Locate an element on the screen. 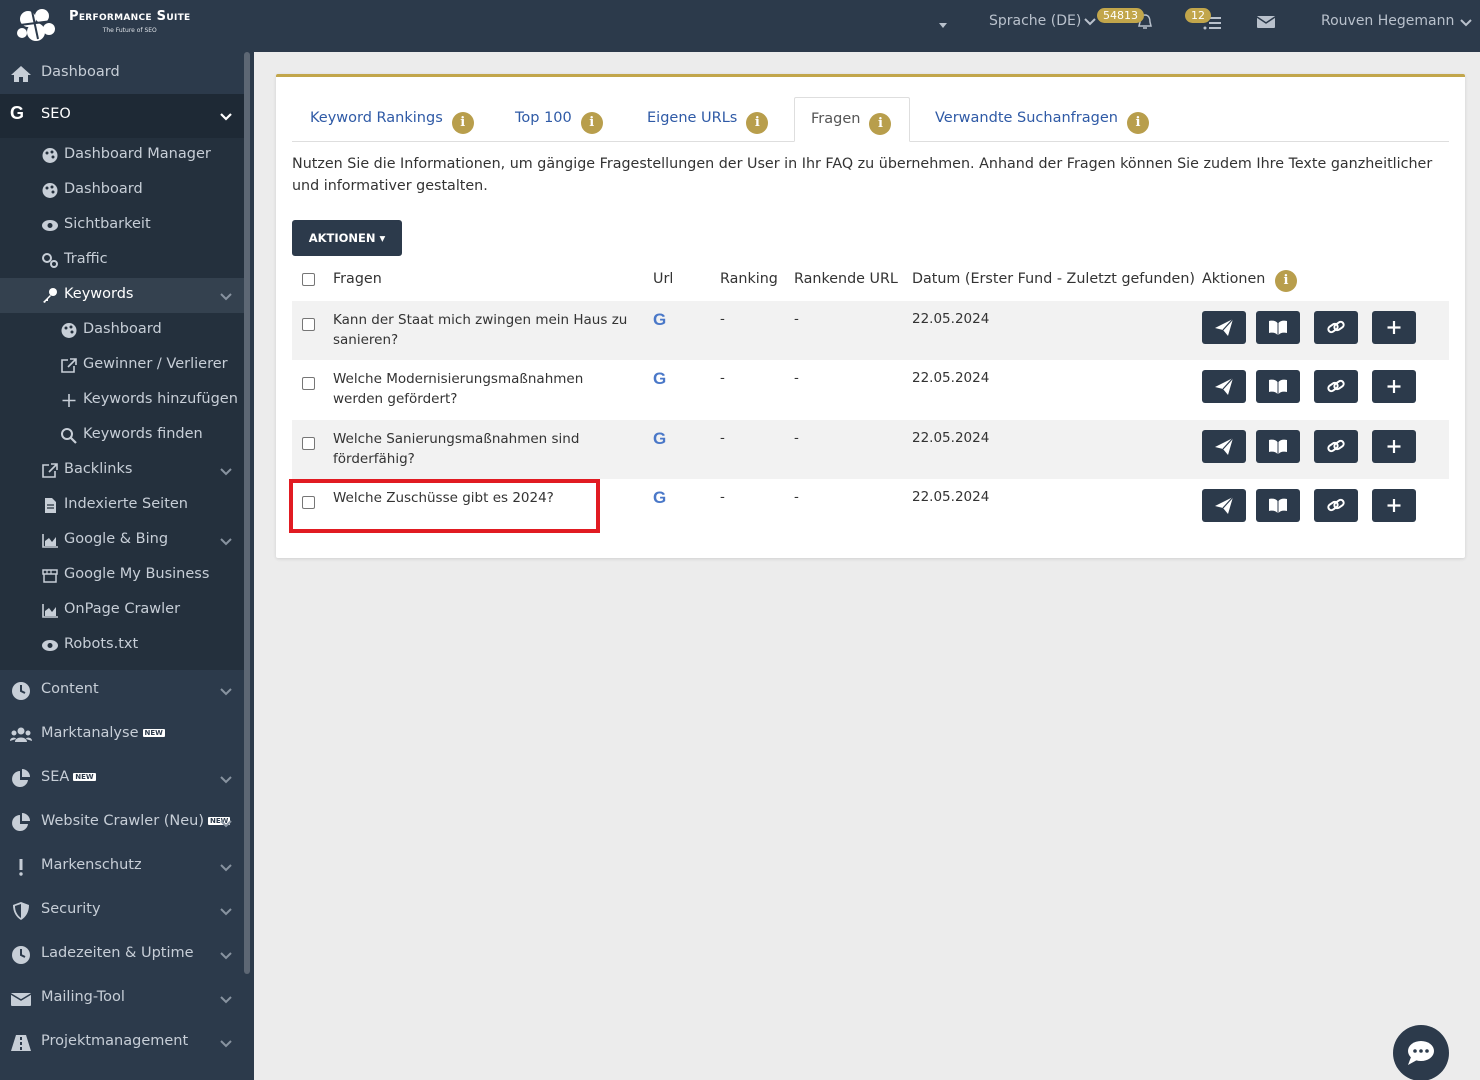 This screenshot has height=1080, width=1480. sidebar-item-markenschutz: Markenschutz is located at coordinates (122, 867).